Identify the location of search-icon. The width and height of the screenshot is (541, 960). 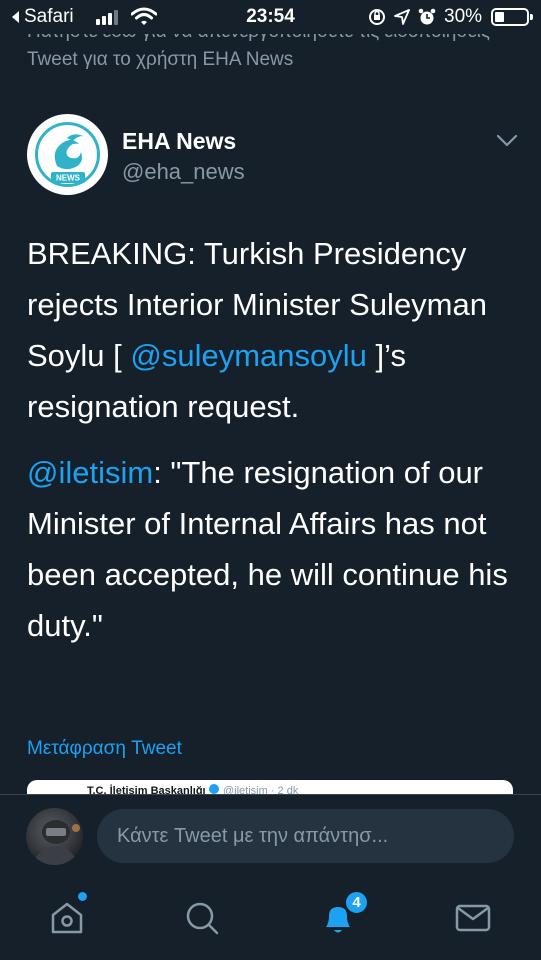
(202, 918).